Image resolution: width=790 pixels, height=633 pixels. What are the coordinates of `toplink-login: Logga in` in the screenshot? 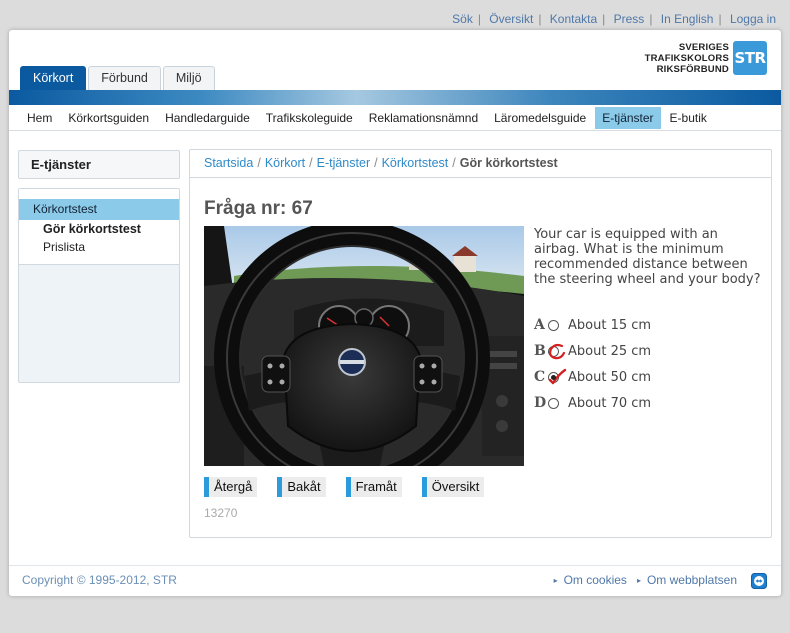 It's located at (753, 19).